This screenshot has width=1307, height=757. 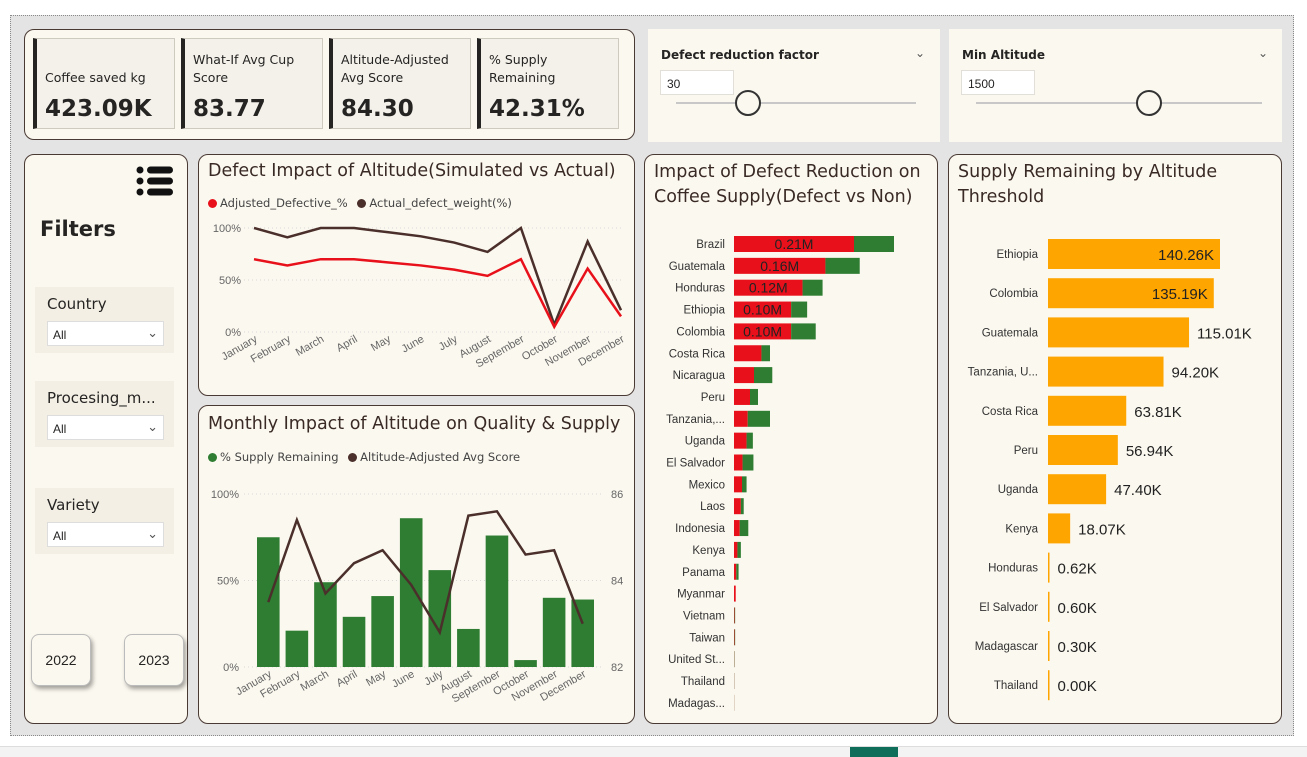 What do you see at coordinates (617, 668) in the screenshot?
I see `y2-tick-label: 82` at bounding box center [617, 668].